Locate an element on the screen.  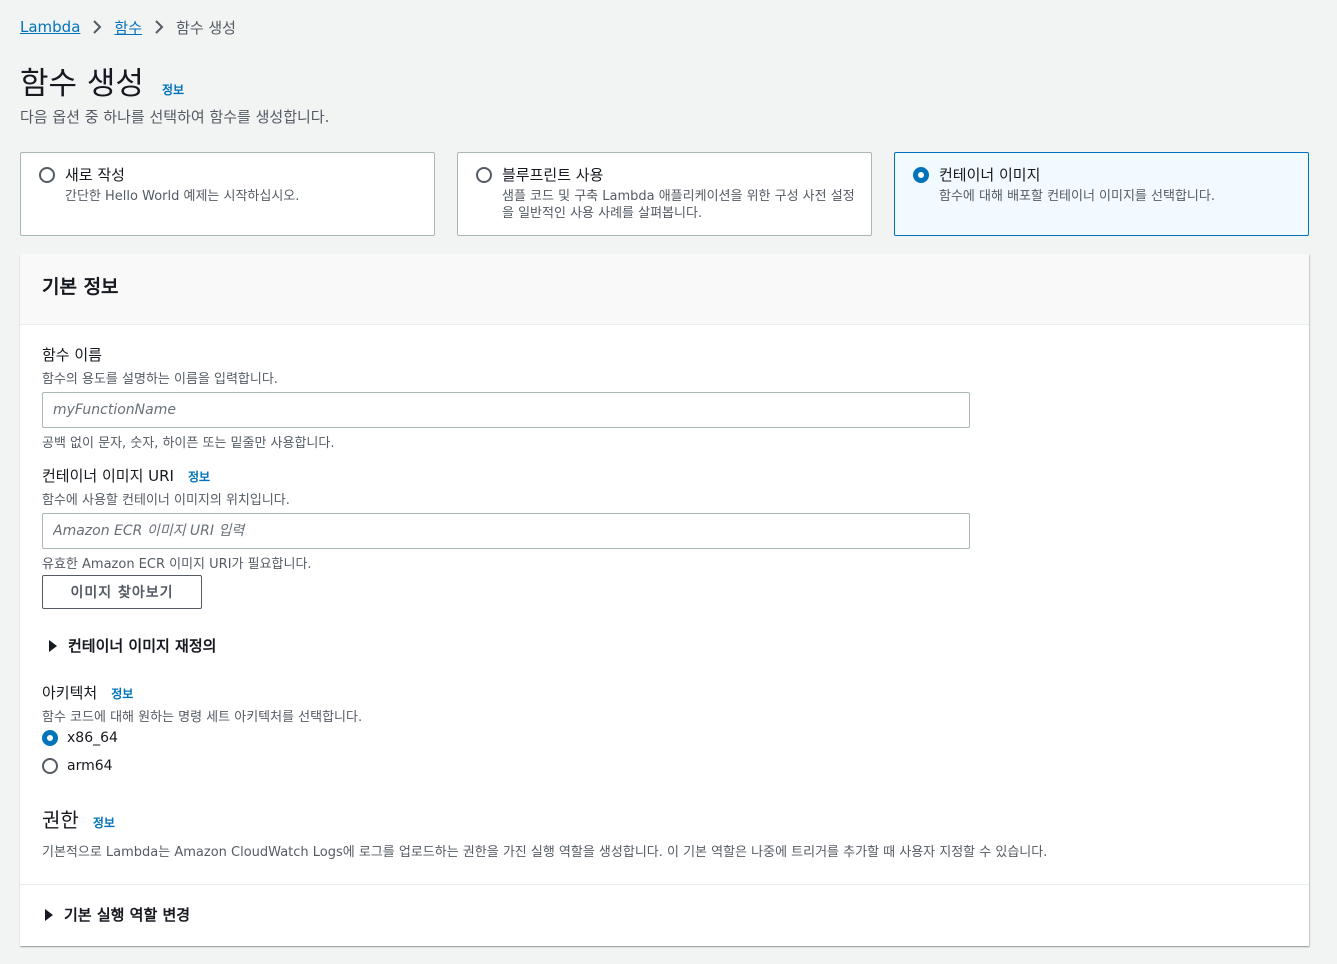
option-container-image: 컨테이너 이미지 함수에 대해 배포할 컨테이너 이미지를 선택합니다. is located at coordinates (1101, 194).